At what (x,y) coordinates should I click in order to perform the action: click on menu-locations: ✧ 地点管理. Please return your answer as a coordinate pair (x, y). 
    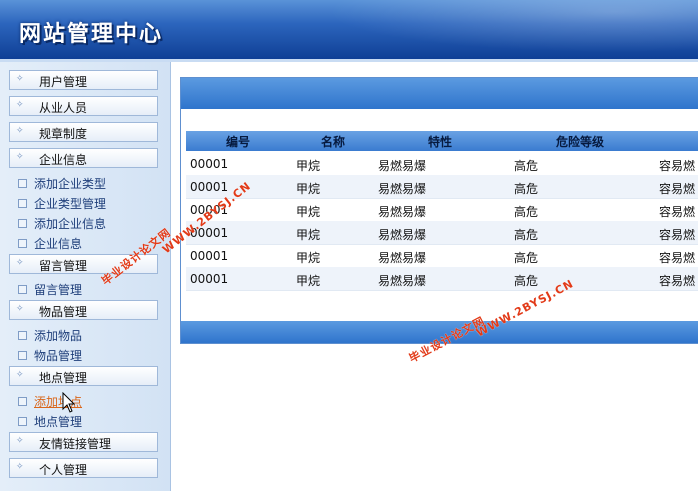
    Looking at the image, I should click on (83, 376).